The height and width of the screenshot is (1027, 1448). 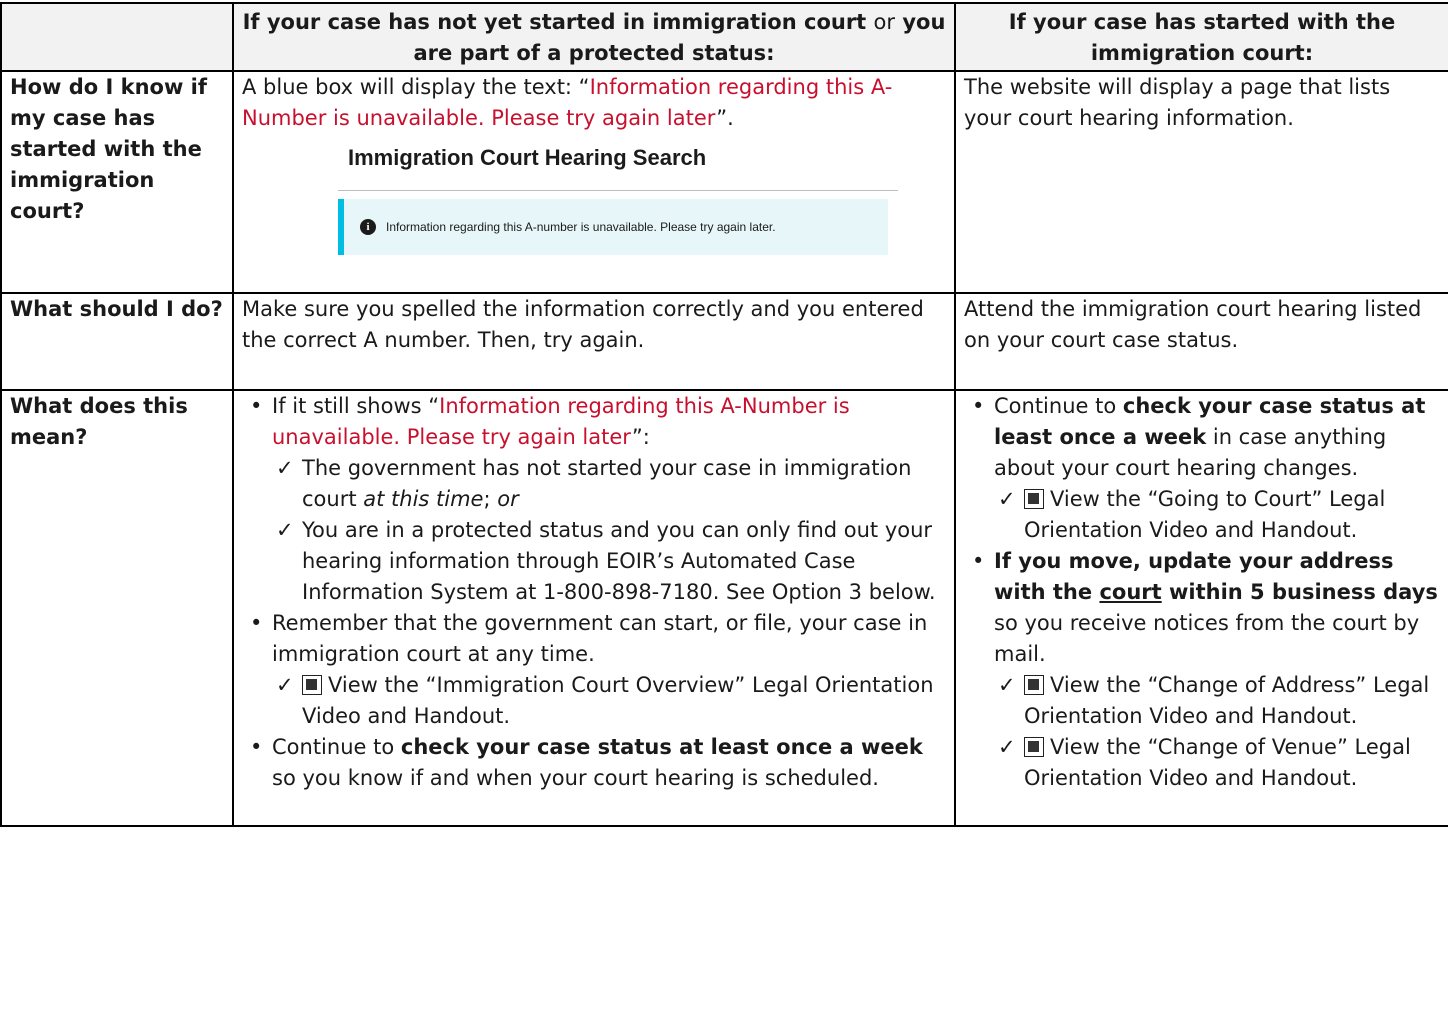 What do you see at coordinates (1130, 592) in the screenshot?
I see `mean-right-b2-underline: court` at bounding box center [1130, 592].